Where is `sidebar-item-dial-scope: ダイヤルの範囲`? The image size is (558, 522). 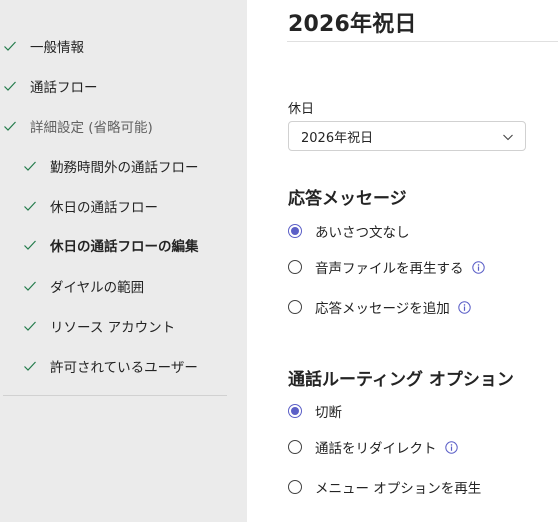
sidebar-item-dial-scope: ダイヤルの範囲 is located at coordinates (83, 286).